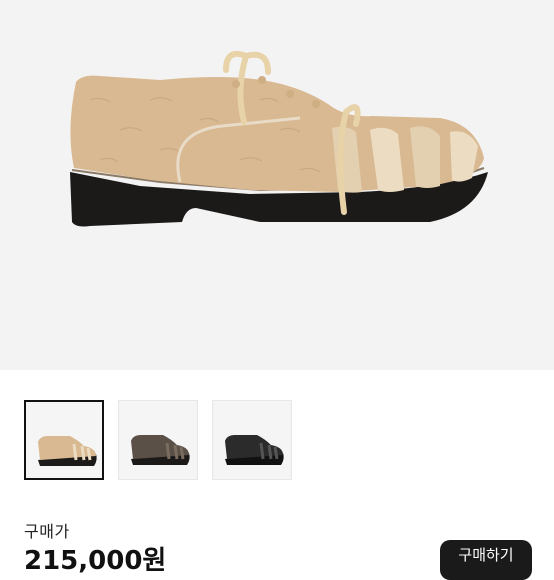 Image resolution: width=554 pixels, height=580 pixels. I want to click on price-label: 구매가, so click(47, 531).